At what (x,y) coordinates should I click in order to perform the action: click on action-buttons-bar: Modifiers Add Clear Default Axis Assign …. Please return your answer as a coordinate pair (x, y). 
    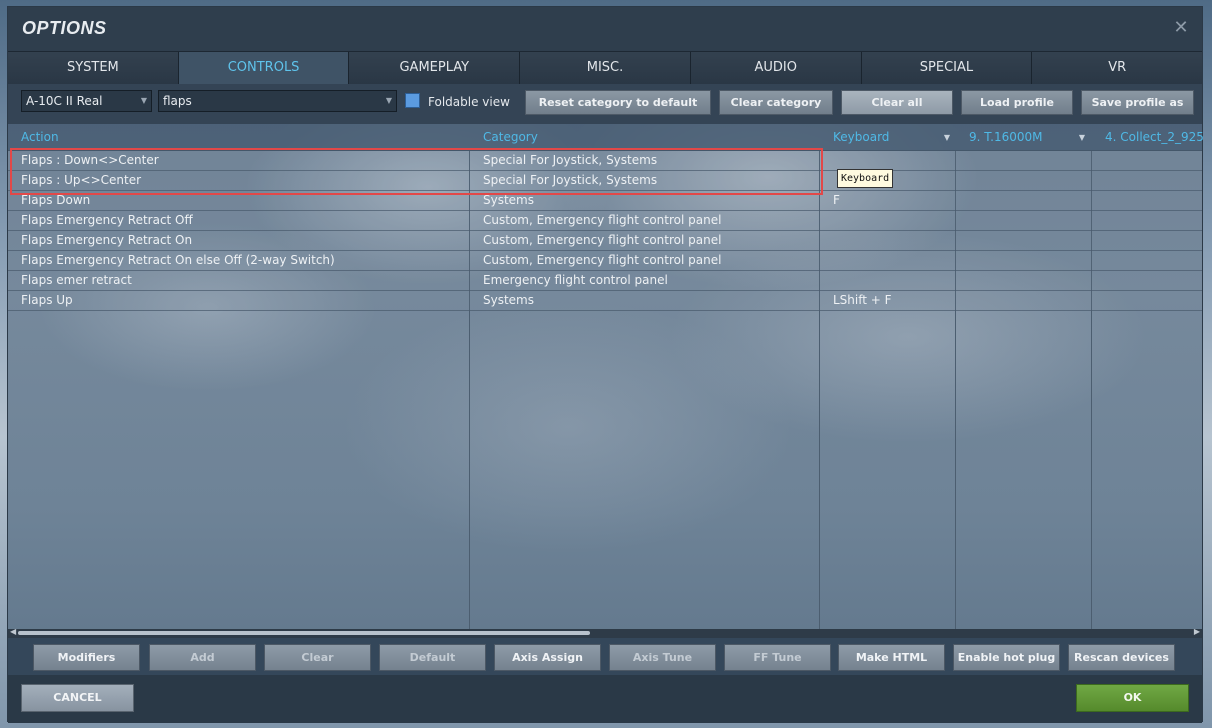
    Looking at the image, I should click on (605, 656).